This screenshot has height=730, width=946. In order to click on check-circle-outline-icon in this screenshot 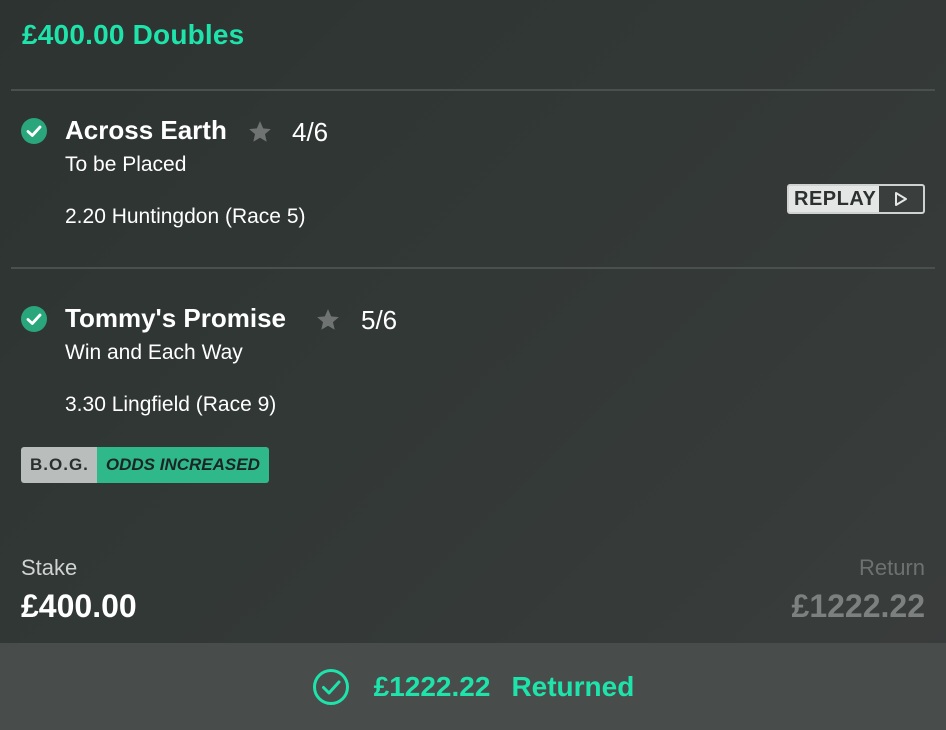, I will do `click(330, 686)`.